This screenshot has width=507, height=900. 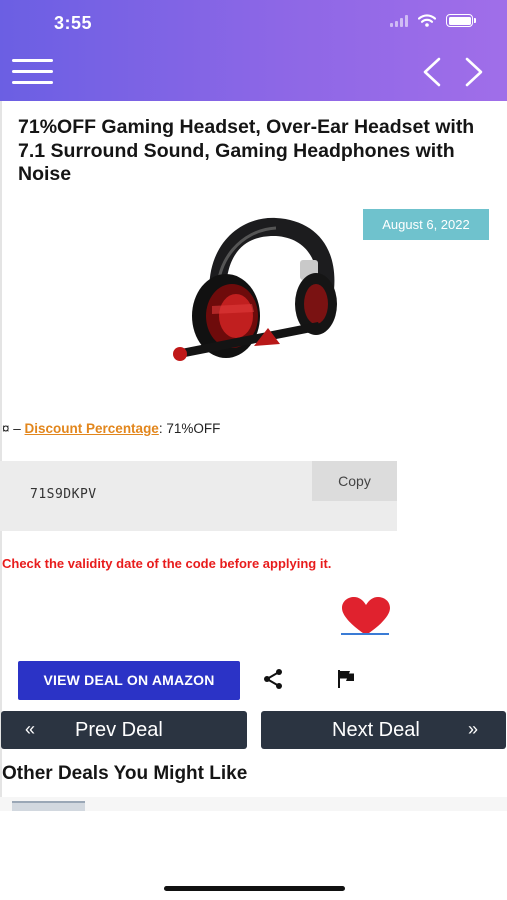 I want to click on content-edge, so click(x=1, y=456).